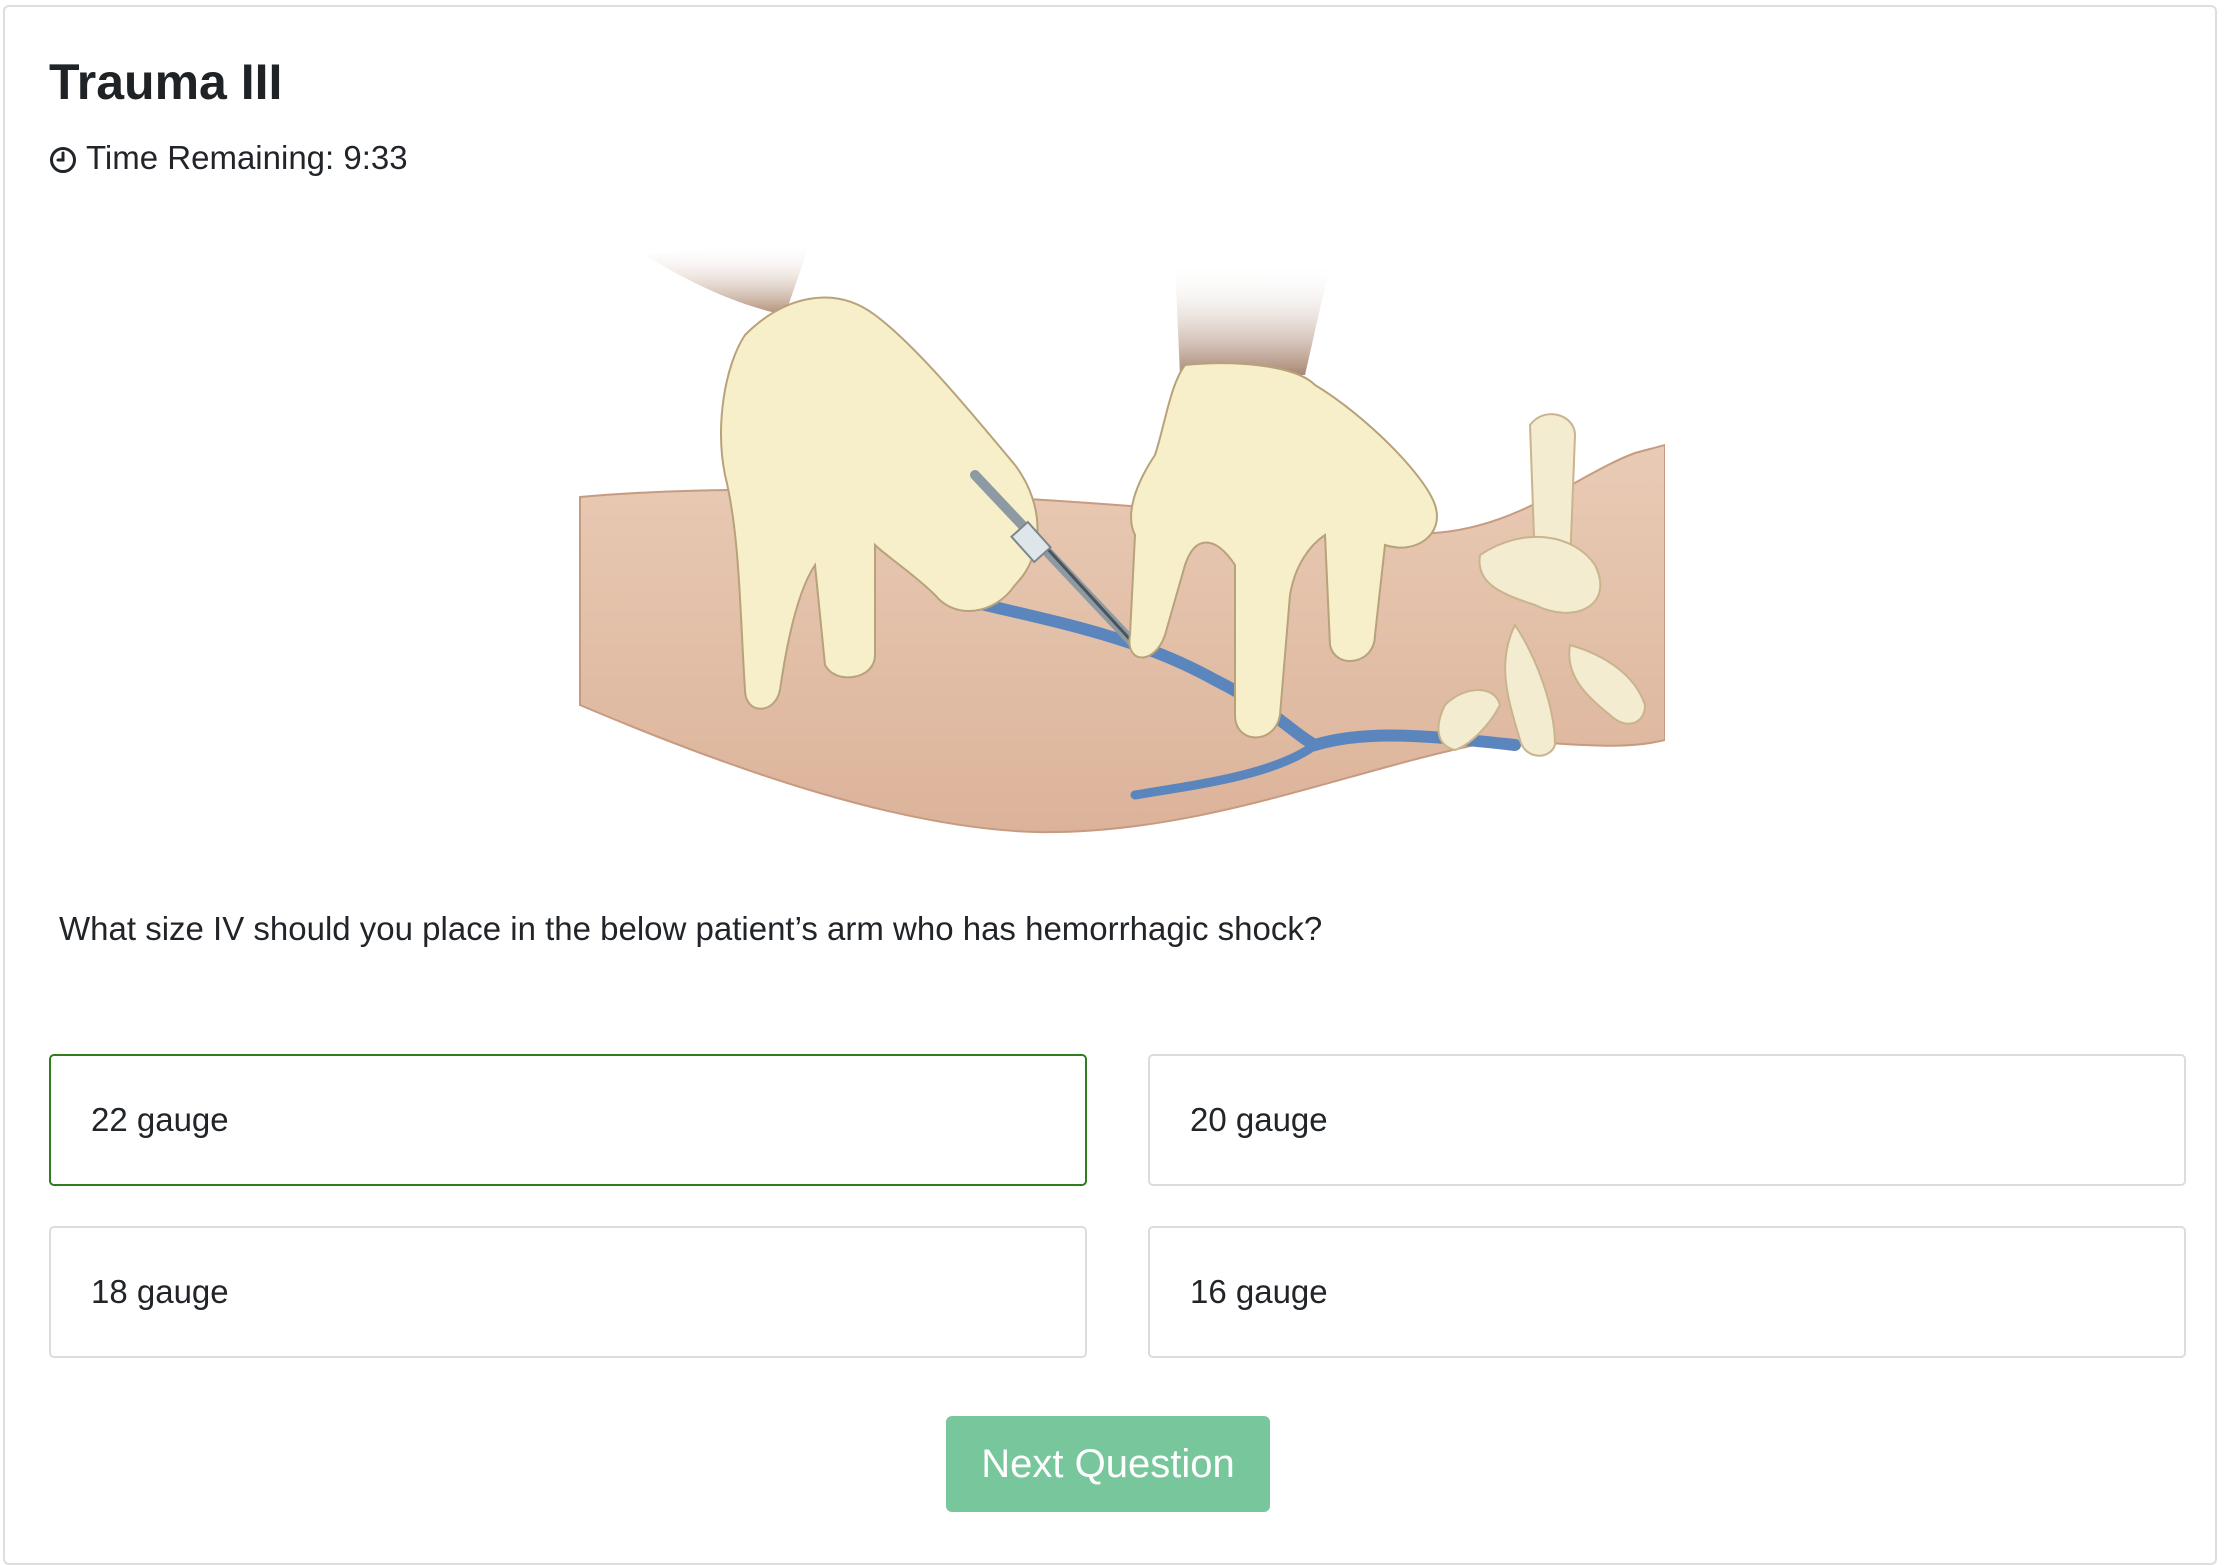 The image size is (2224, 1565). What do you see at coordinates (166, 82) in the screenshot?
I see `page-title: Trauma III` at bounding box center [166, 82].